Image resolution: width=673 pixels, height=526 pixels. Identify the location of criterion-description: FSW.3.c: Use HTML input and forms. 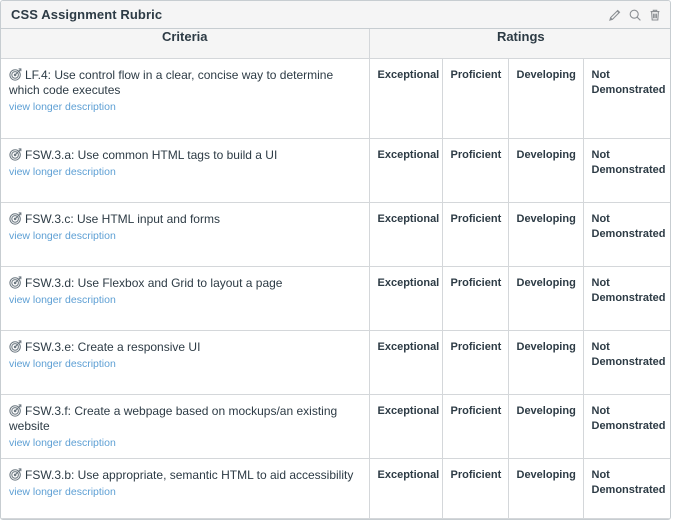
(122, 218).